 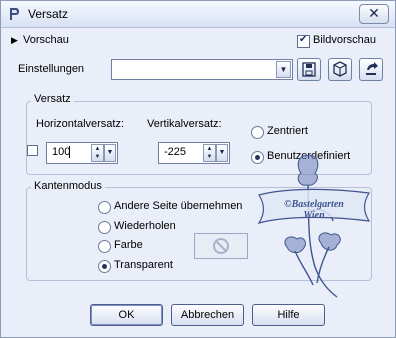 I want to click on horizontal-offset-label: Horizontalversatz:, so click(x=80, y=124).